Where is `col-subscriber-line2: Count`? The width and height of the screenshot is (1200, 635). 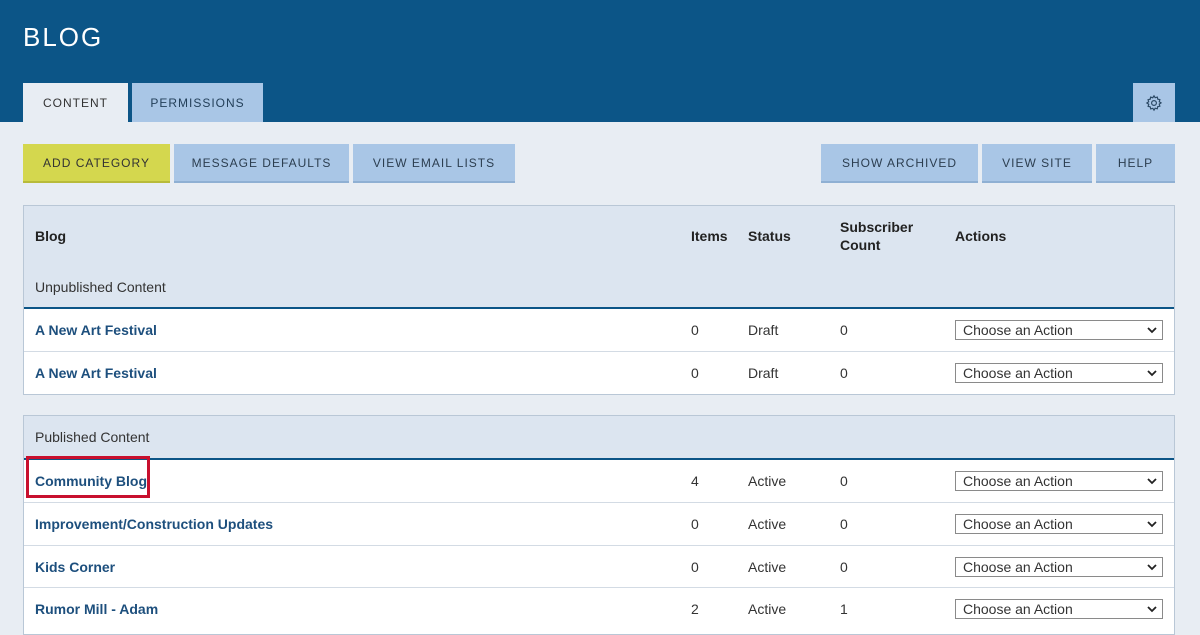 col-subscriber-line2: Count is located at coordinates (860, 245).